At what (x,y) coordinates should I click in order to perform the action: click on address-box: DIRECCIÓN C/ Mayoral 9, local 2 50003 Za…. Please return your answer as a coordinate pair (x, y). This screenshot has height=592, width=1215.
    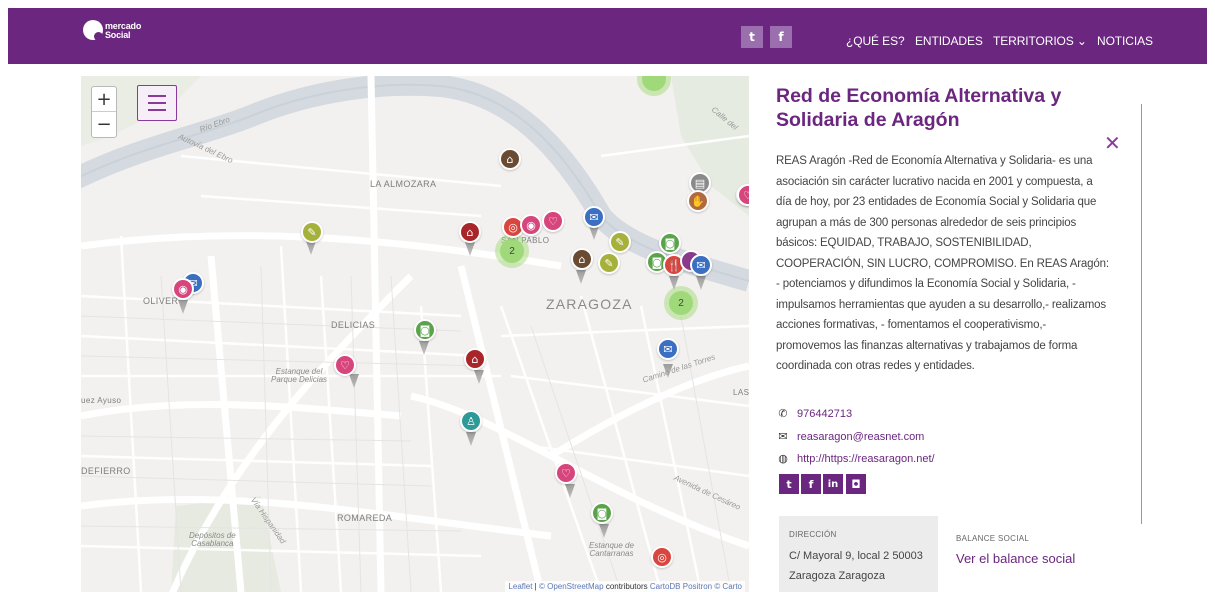
    Looking at the image, I should click on (858, 554).